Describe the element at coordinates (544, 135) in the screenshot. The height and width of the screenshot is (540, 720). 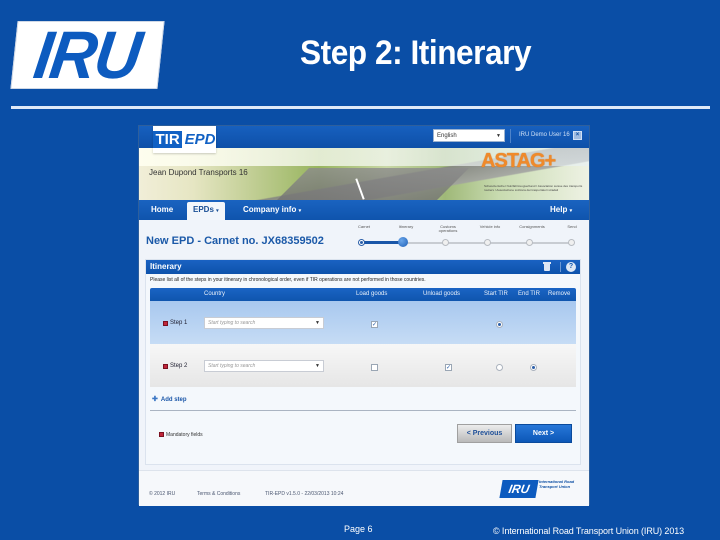
I see `user-name-link: IRU Demo User 16` at that location.